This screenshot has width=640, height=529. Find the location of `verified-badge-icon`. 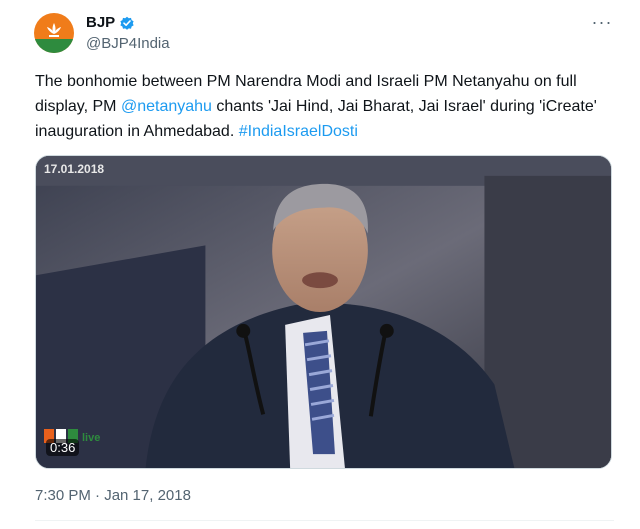

verified-badge-icon is located at coordinates (127, 23).